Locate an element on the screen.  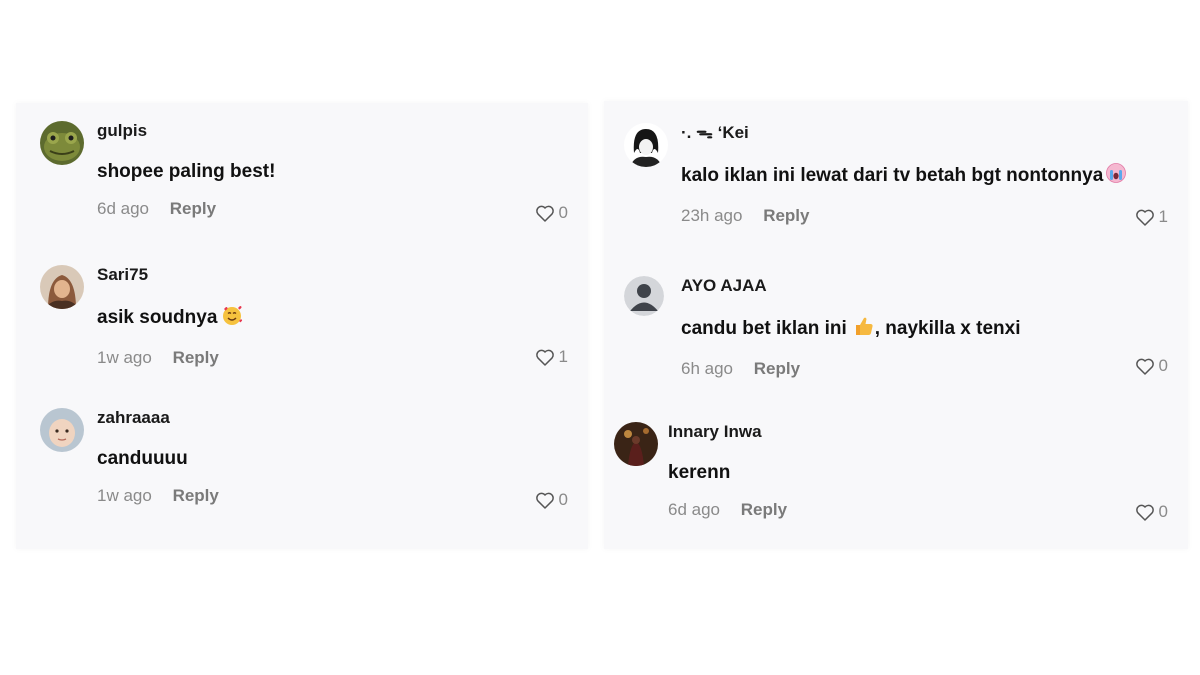
comment-username: ·. ᯓ ‘Kei is located at coordinates (904, 133).